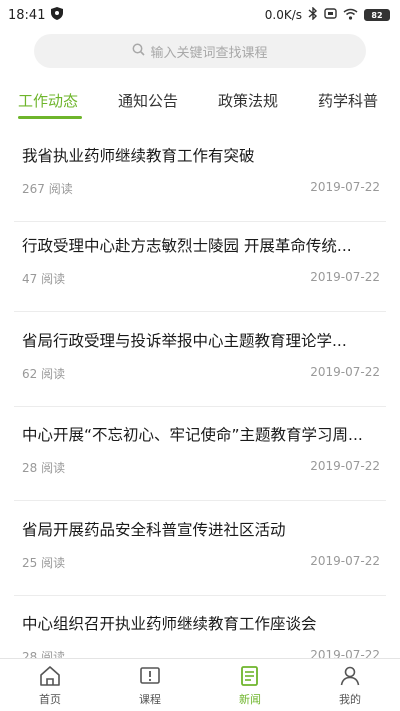 This screenshot has height=711, width=400. Describe the element at coordinates (330, 15) in the screenshot. I see `alarm-icon` at that location.